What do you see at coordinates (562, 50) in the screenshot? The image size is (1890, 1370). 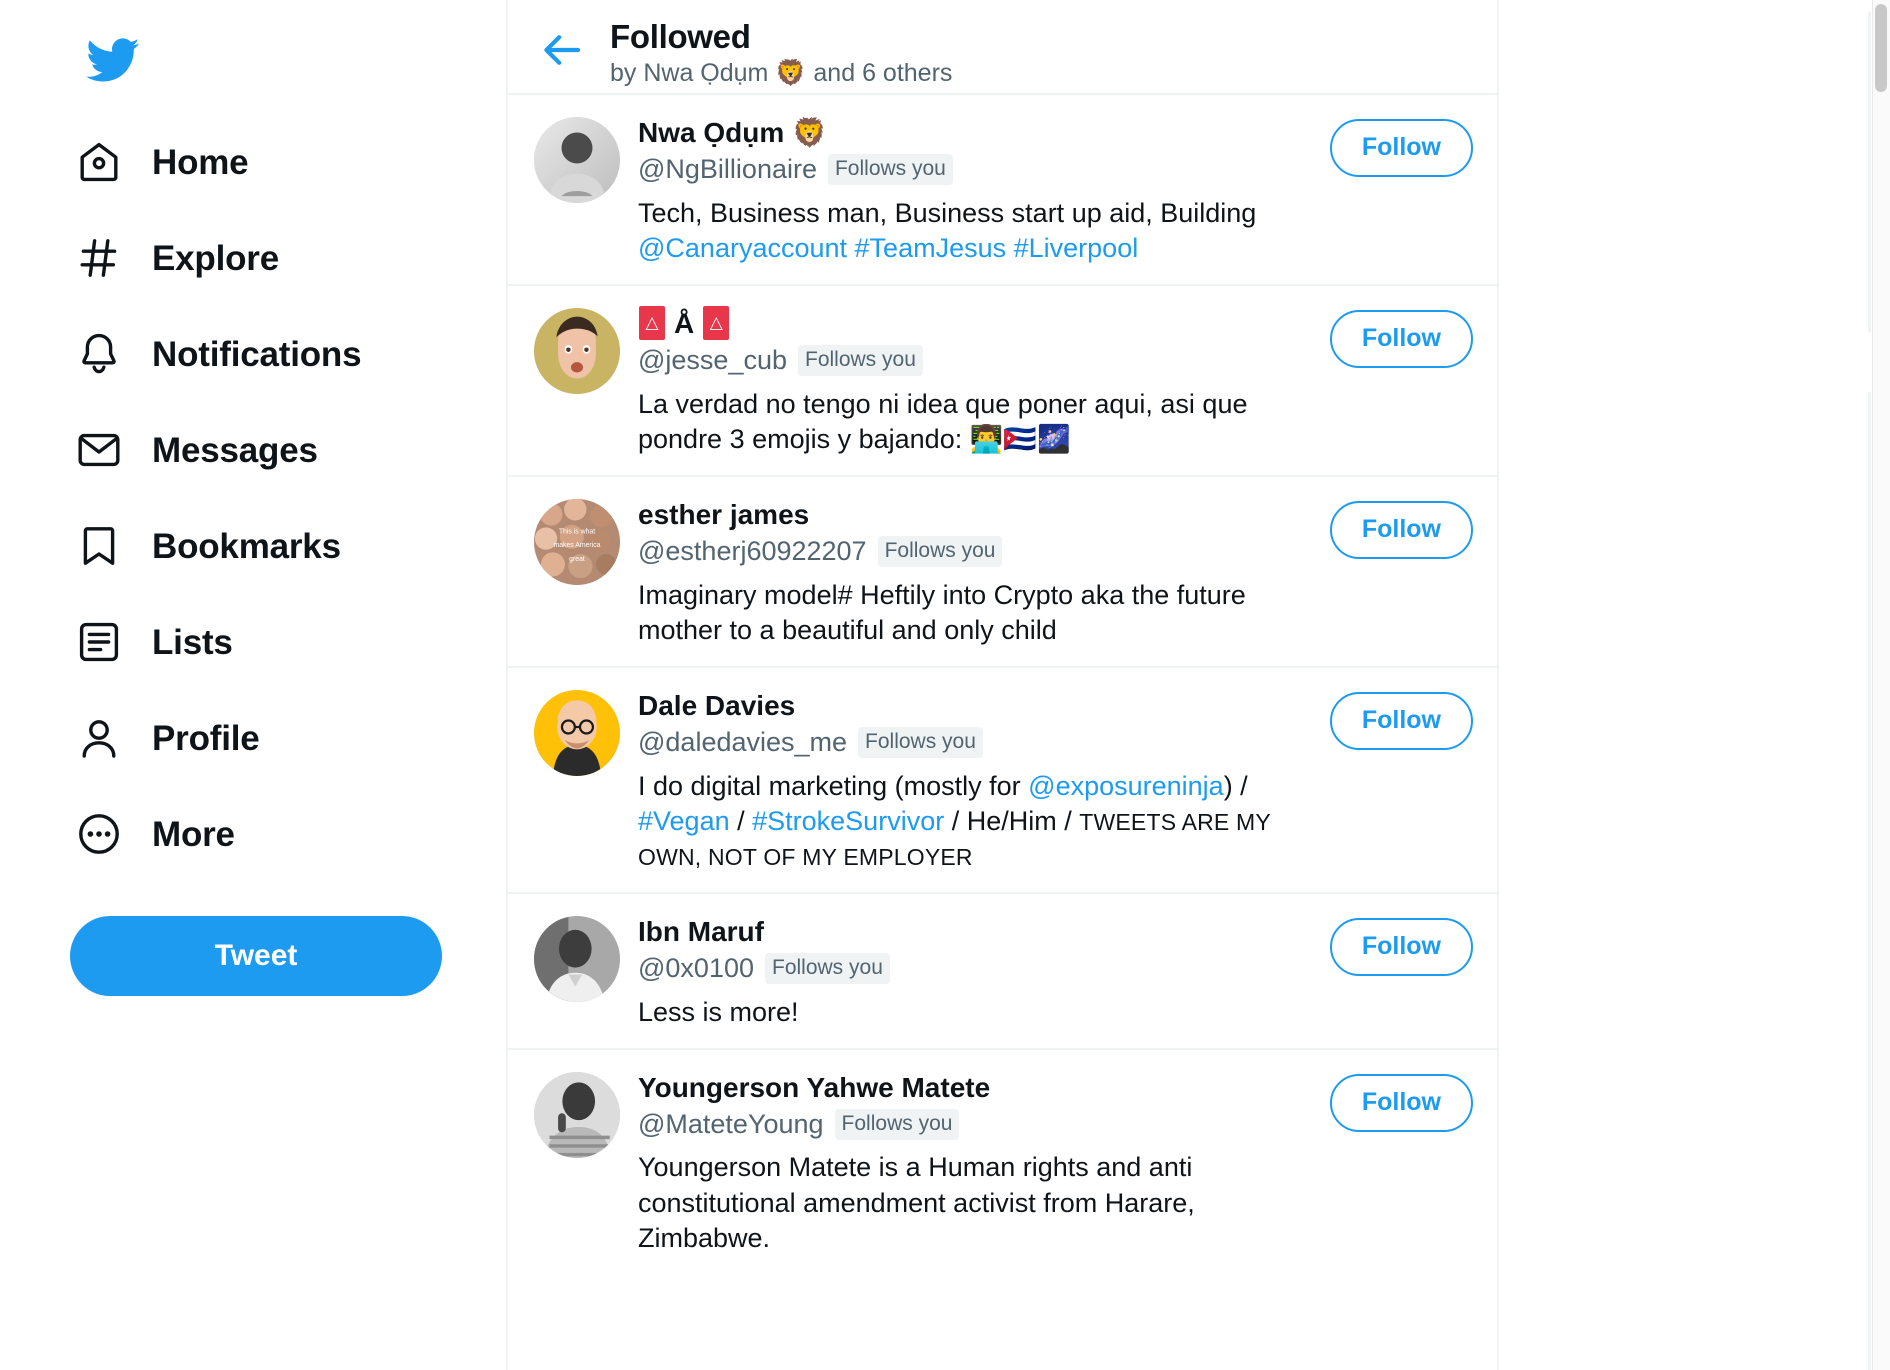 I see `back-arrow-icon` at bounding box center [562, 50].